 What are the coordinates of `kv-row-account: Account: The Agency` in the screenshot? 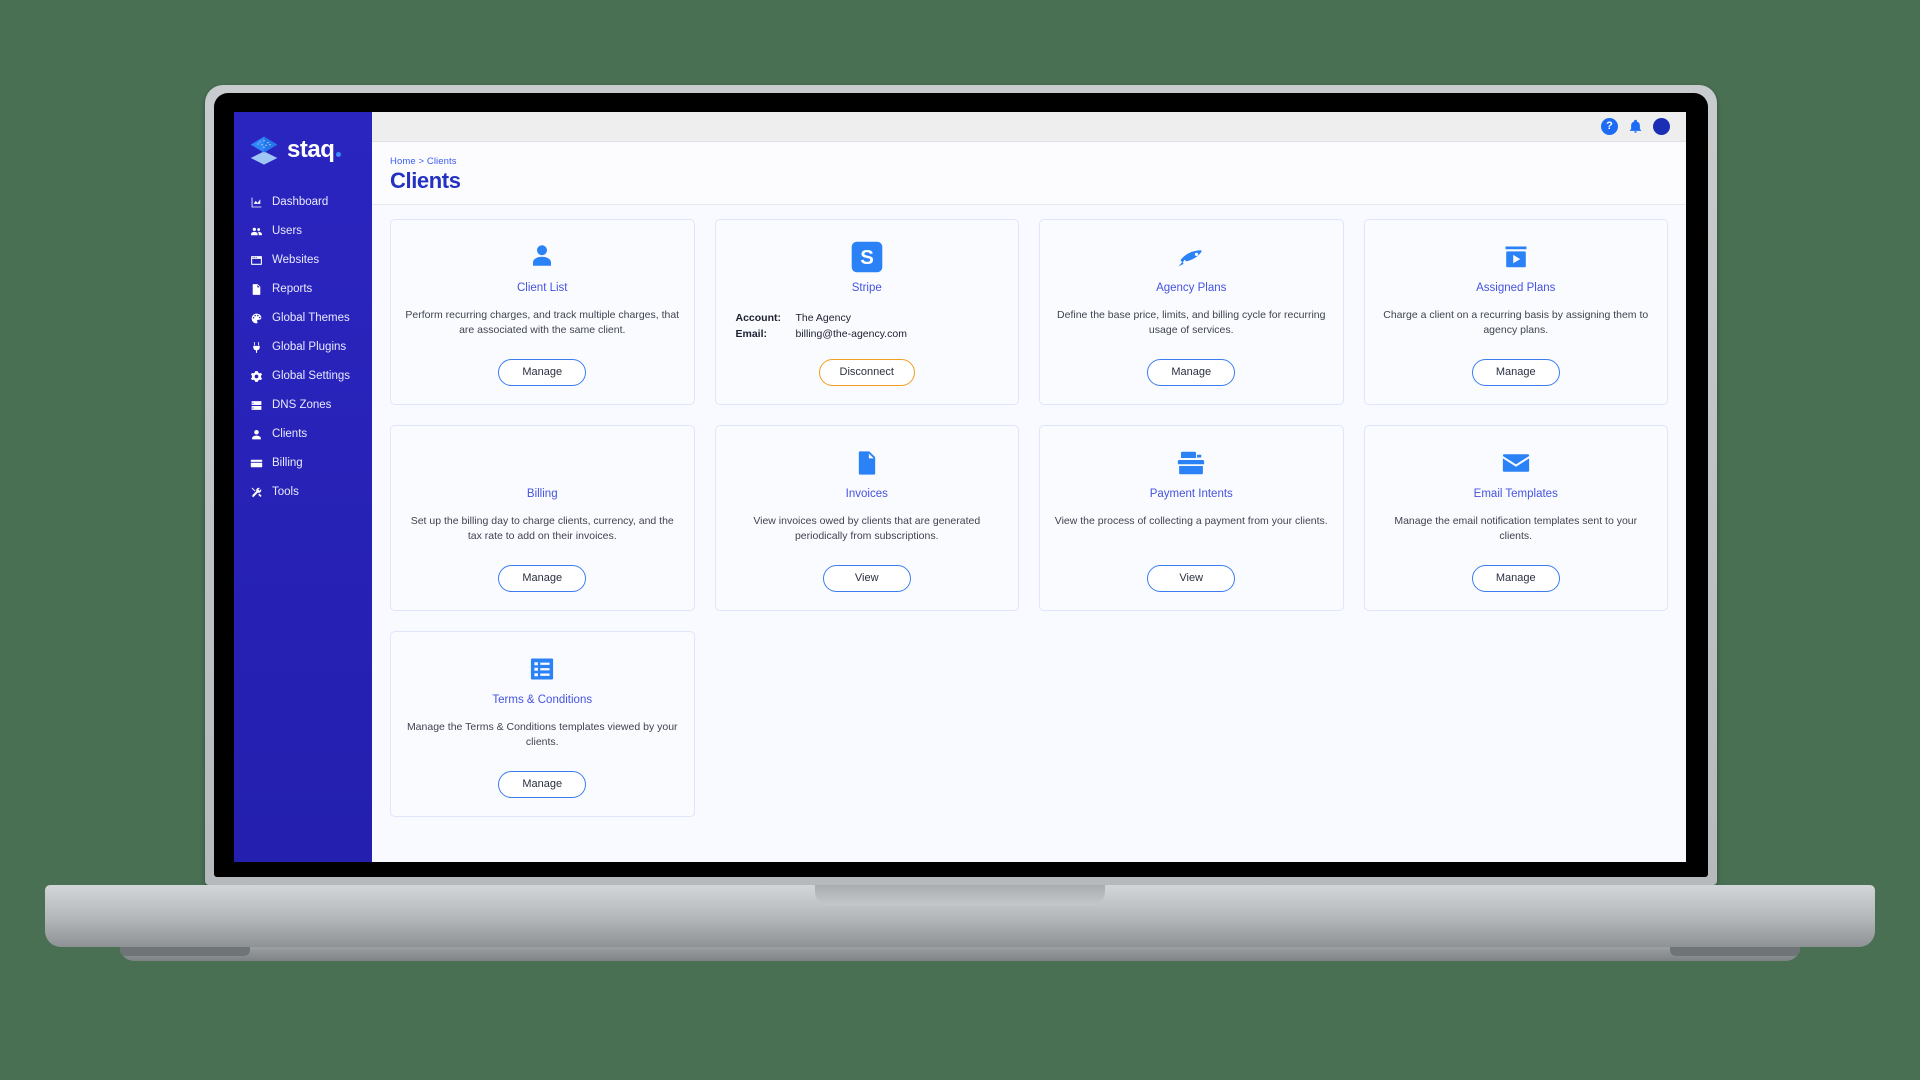 It's located at (870, 318).